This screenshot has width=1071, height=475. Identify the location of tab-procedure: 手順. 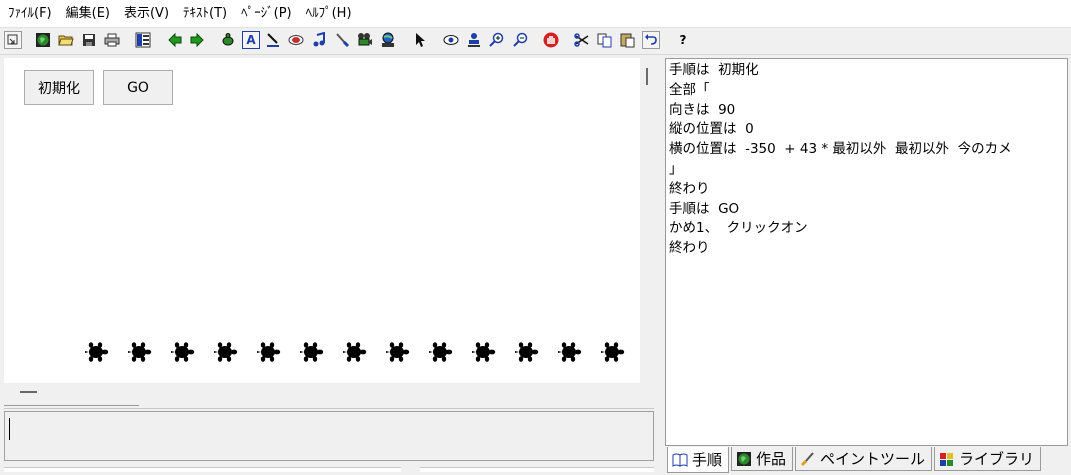
(698, 460).